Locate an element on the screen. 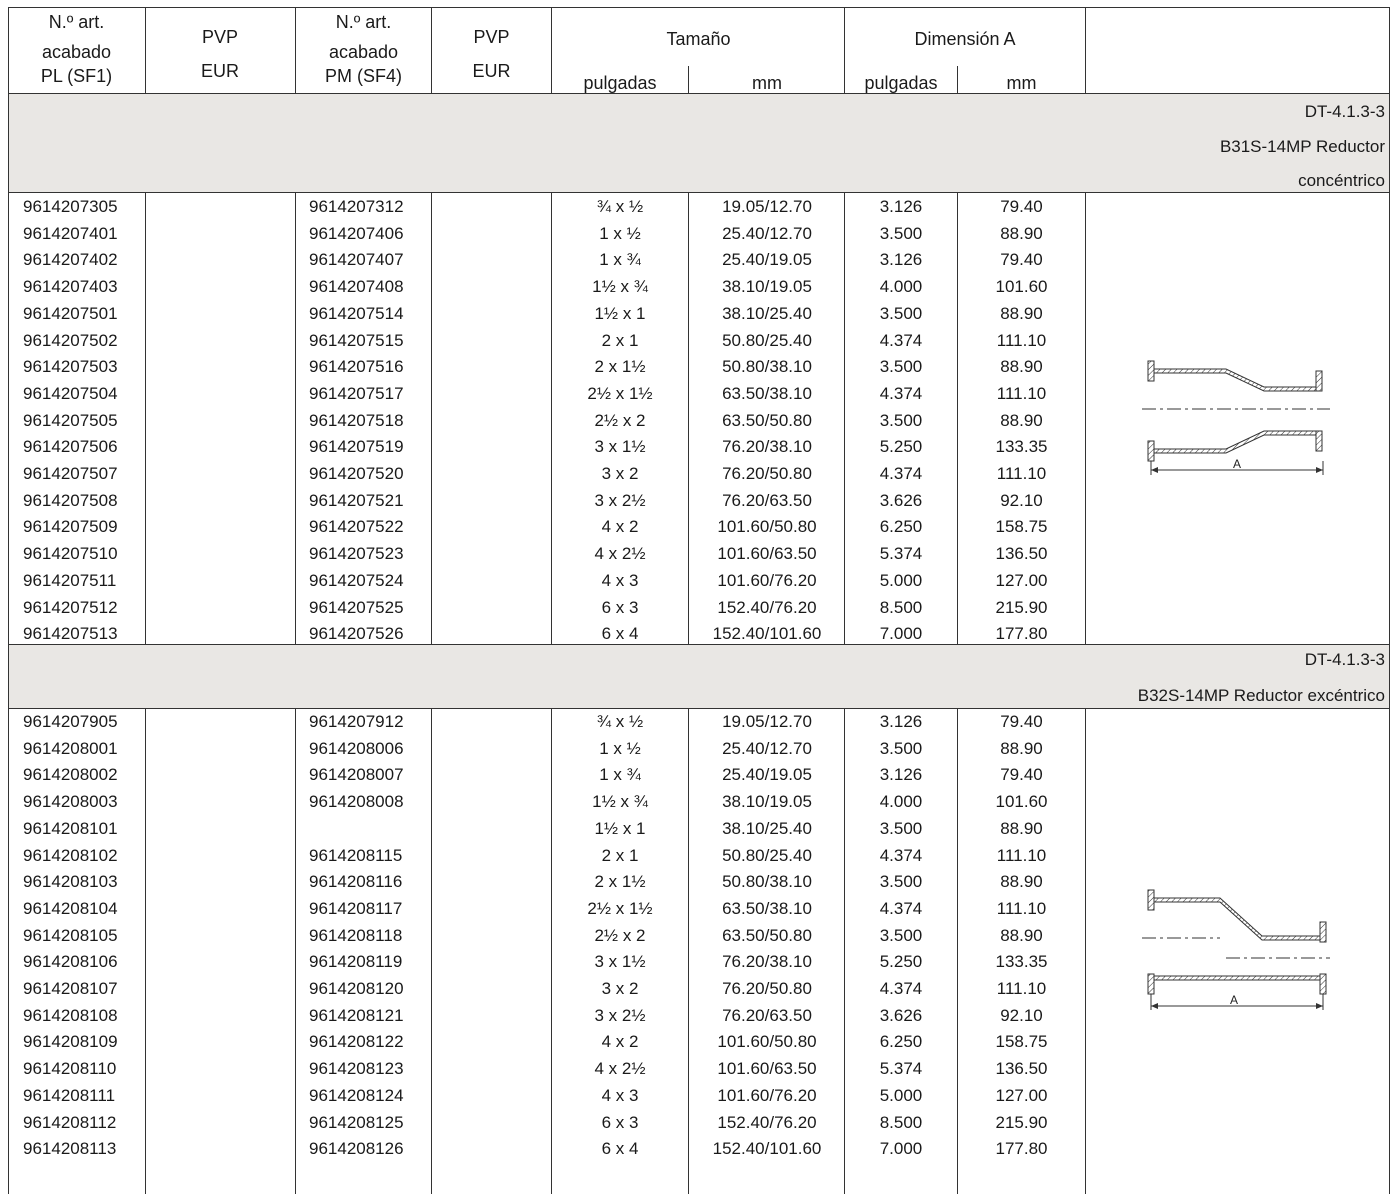 The width and height of the screenshot is (1395, 1194). cell-dim-inches: 4.000 is located at coordinates (901, 287).